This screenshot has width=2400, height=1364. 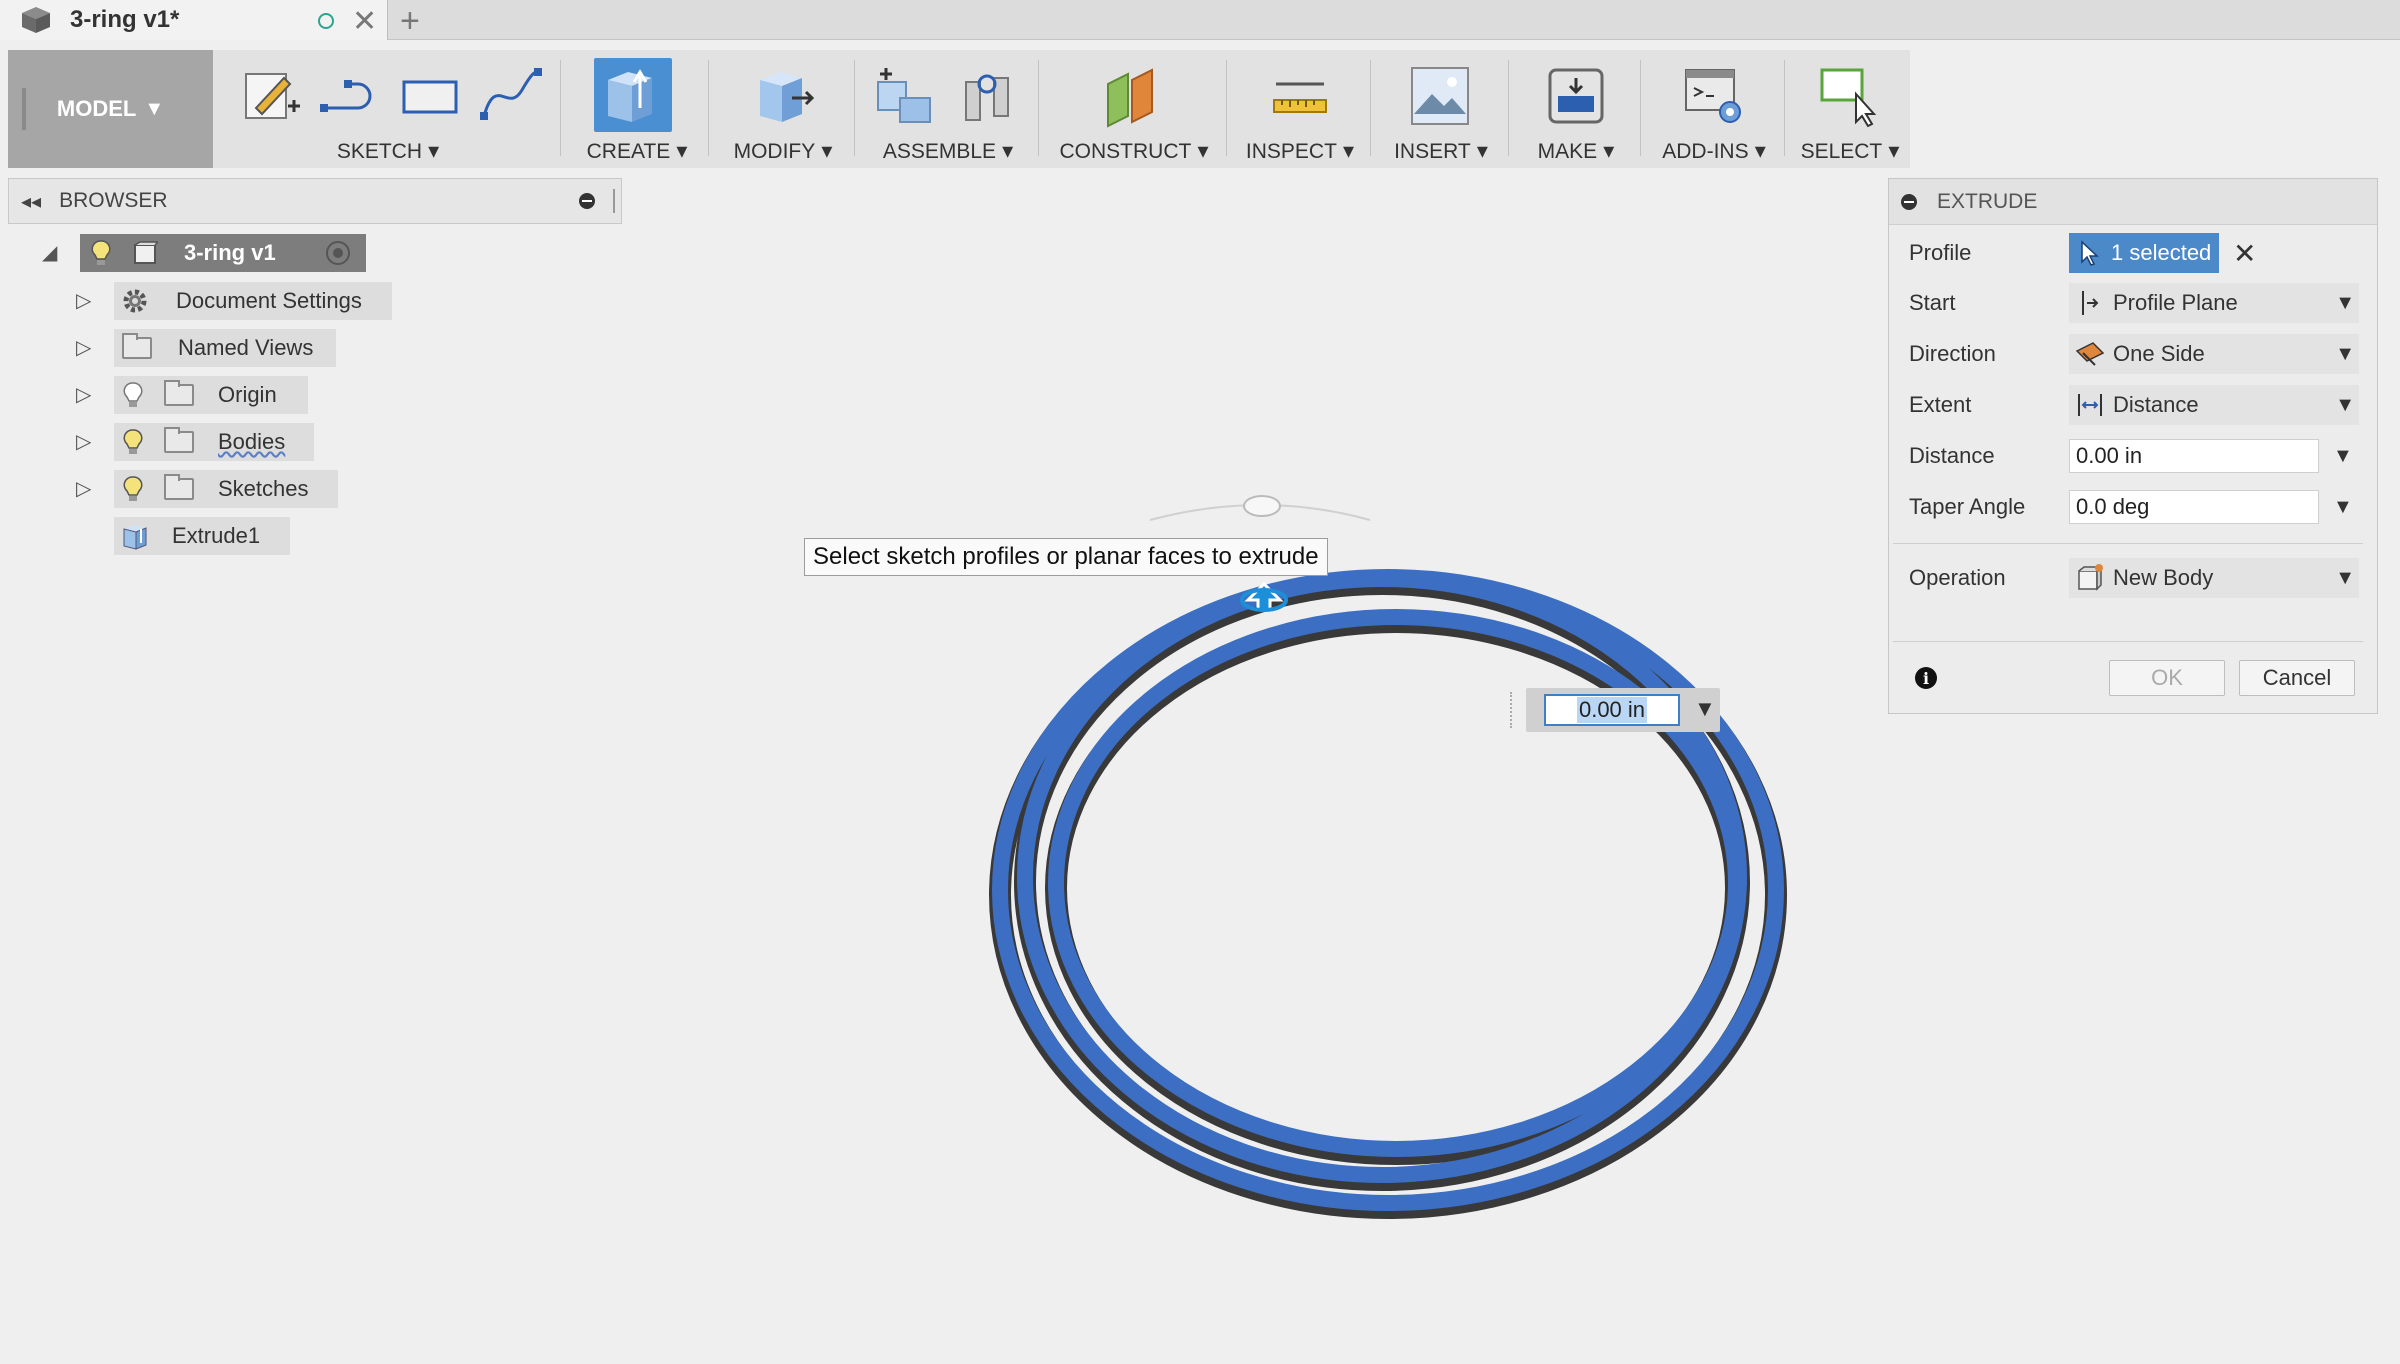 I want to click on profile-row: Profile 1 selected ✕, so click(x=2134, y=253).